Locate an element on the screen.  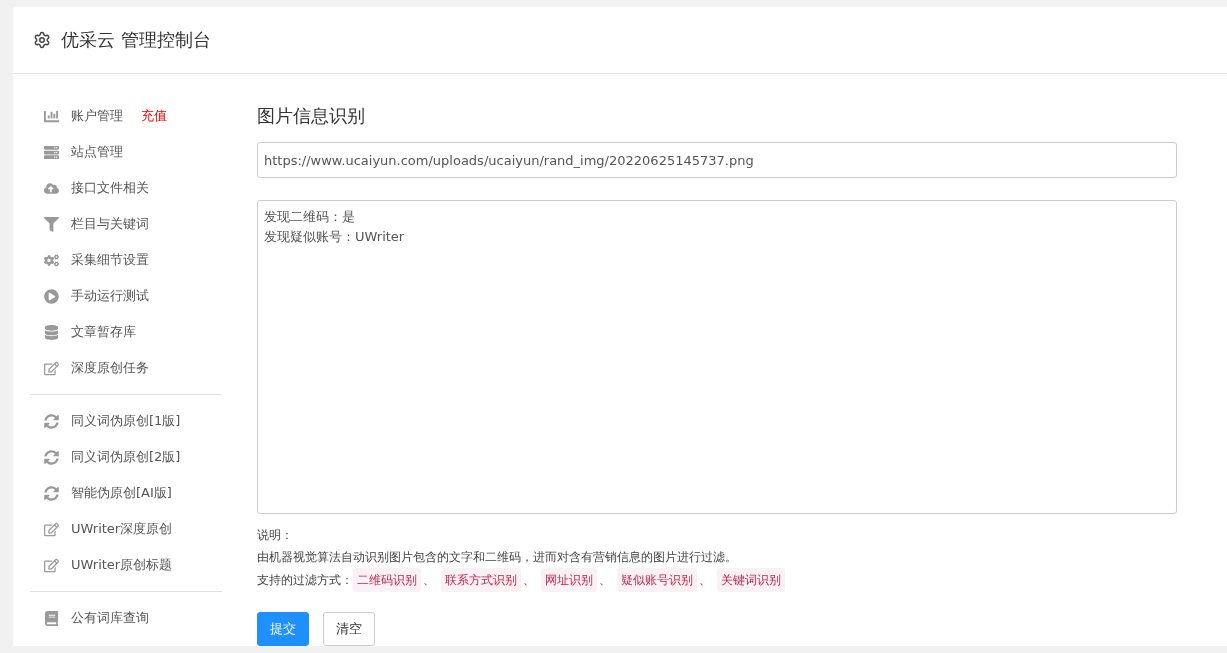
page-title: 图片信息识别 is located at coordinates (311, 116).